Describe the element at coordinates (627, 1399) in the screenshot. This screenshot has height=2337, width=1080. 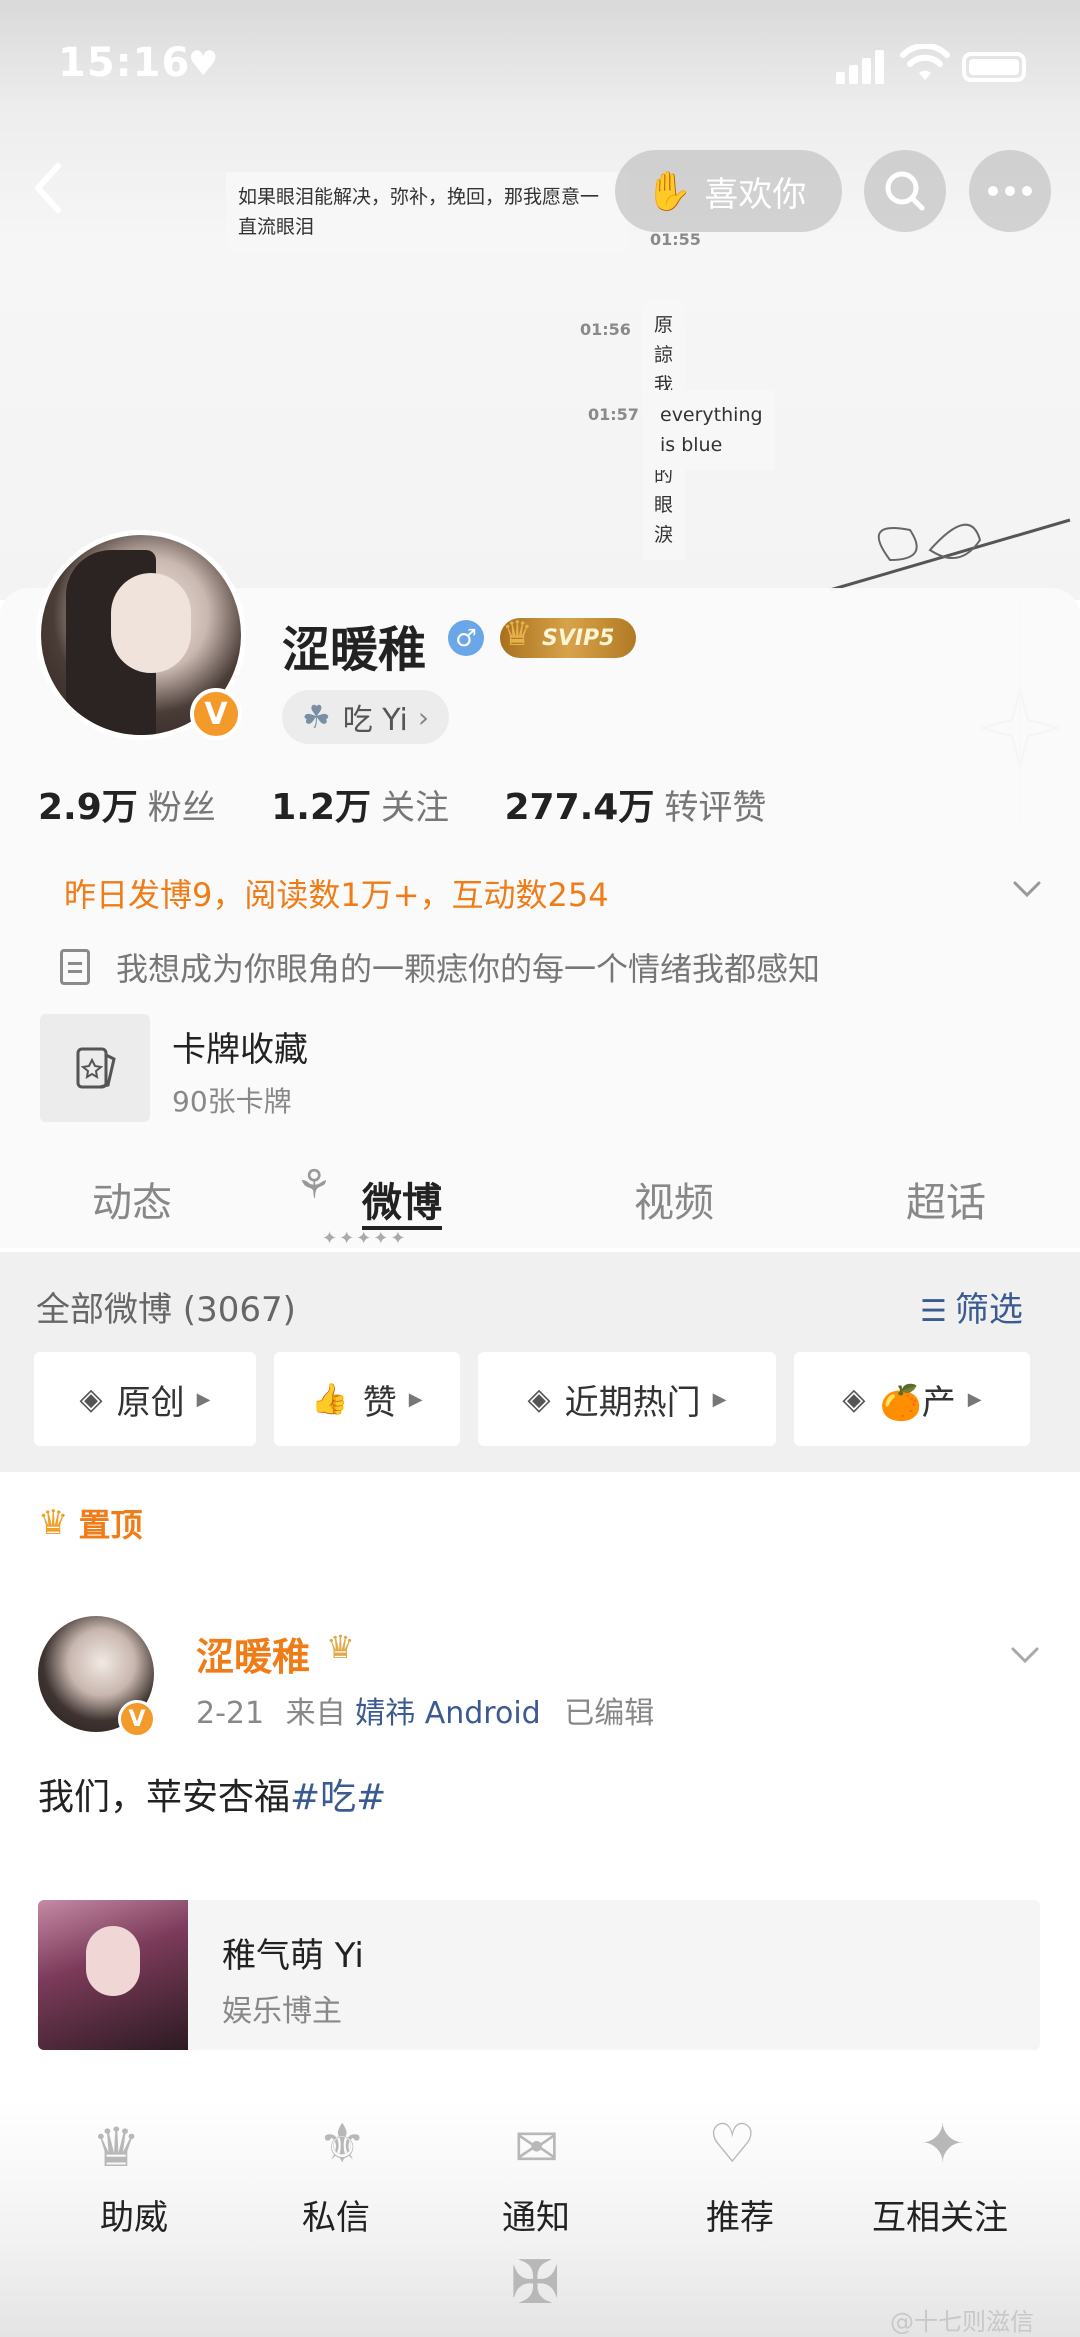
I see `chip-recent-hot: ◈ 近期热门 ▶` at that location.